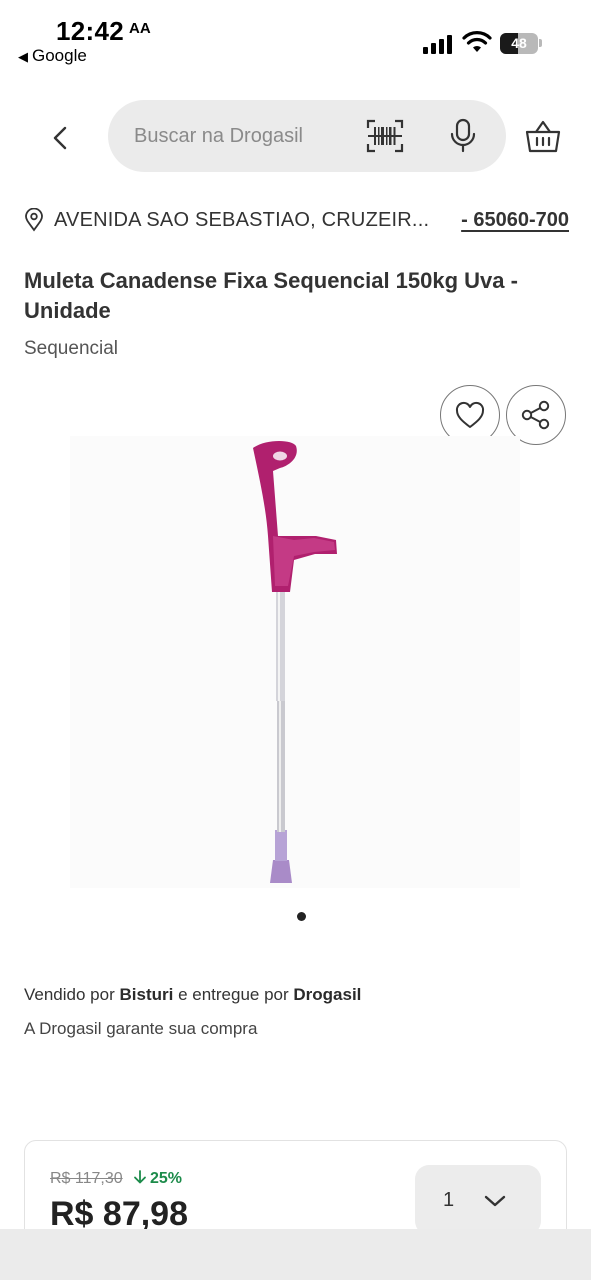 Image resolution: width=591 pixels, height=1280 pixels. Describe the element at coordinates (140, 1177) in the screenshot. I see `arrow-down-icon` at that location.